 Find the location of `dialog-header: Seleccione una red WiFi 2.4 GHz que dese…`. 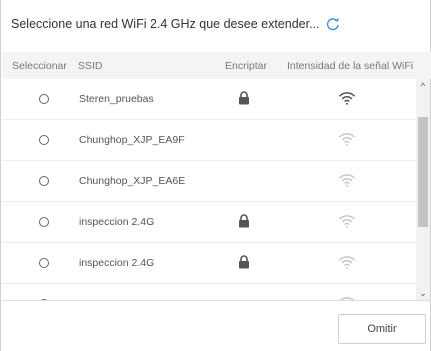

dialog-header: Seleccione una red WiFi 2.4 GHz que dese… is located at coordinates (175, 24).